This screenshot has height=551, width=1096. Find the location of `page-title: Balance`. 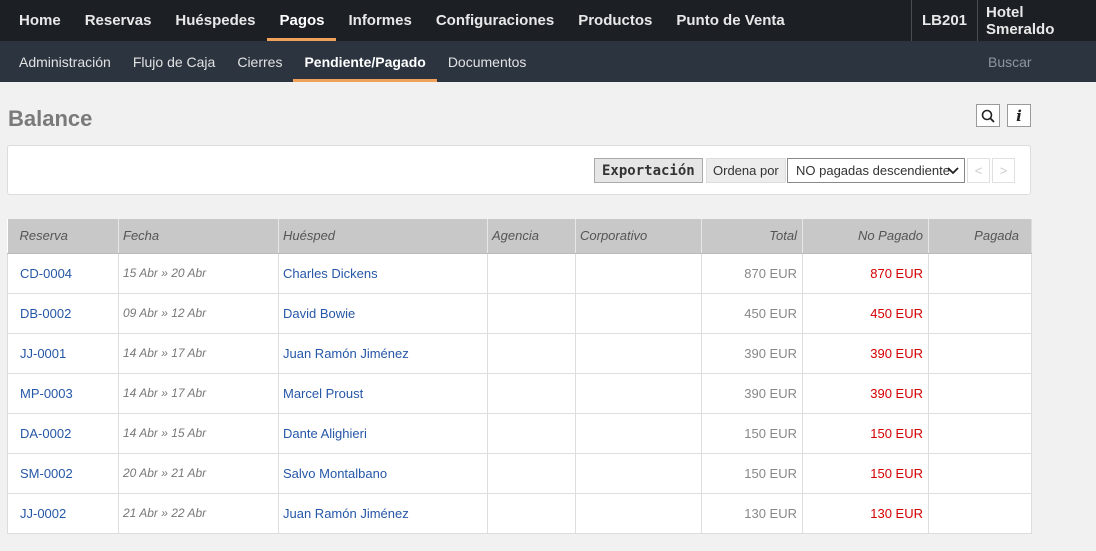

page-title: Balance is located at coordinates (50, 118).